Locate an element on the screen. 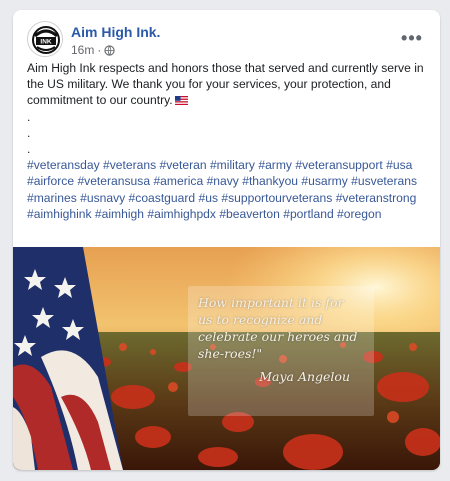 Image resolution: width=450 pixels, height=481 pixels. author-name: Aim High Ink. is located at coordinates (115, 32).